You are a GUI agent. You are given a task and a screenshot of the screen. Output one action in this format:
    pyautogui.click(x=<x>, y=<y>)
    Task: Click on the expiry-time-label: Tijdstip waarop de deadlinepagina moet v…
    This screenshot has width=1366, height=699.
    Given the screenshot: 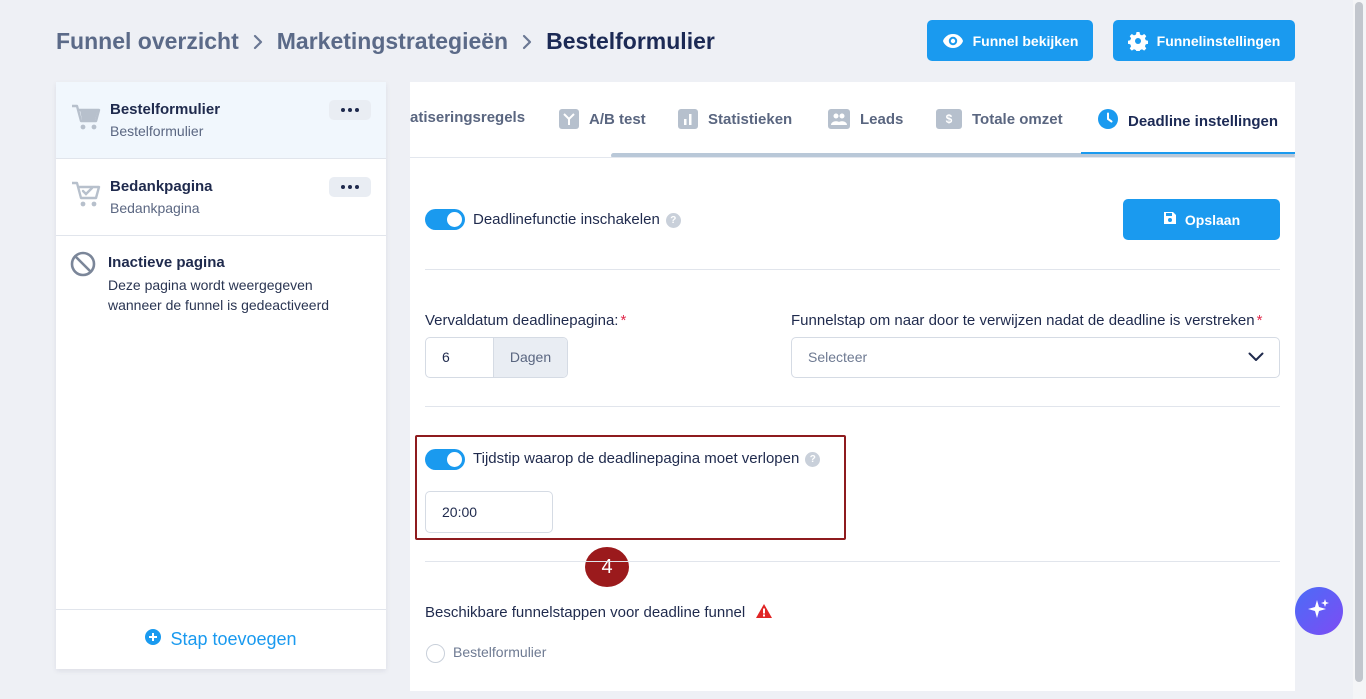 What is the action you would take?
    pyautogui.click(x=647, y=458)
    